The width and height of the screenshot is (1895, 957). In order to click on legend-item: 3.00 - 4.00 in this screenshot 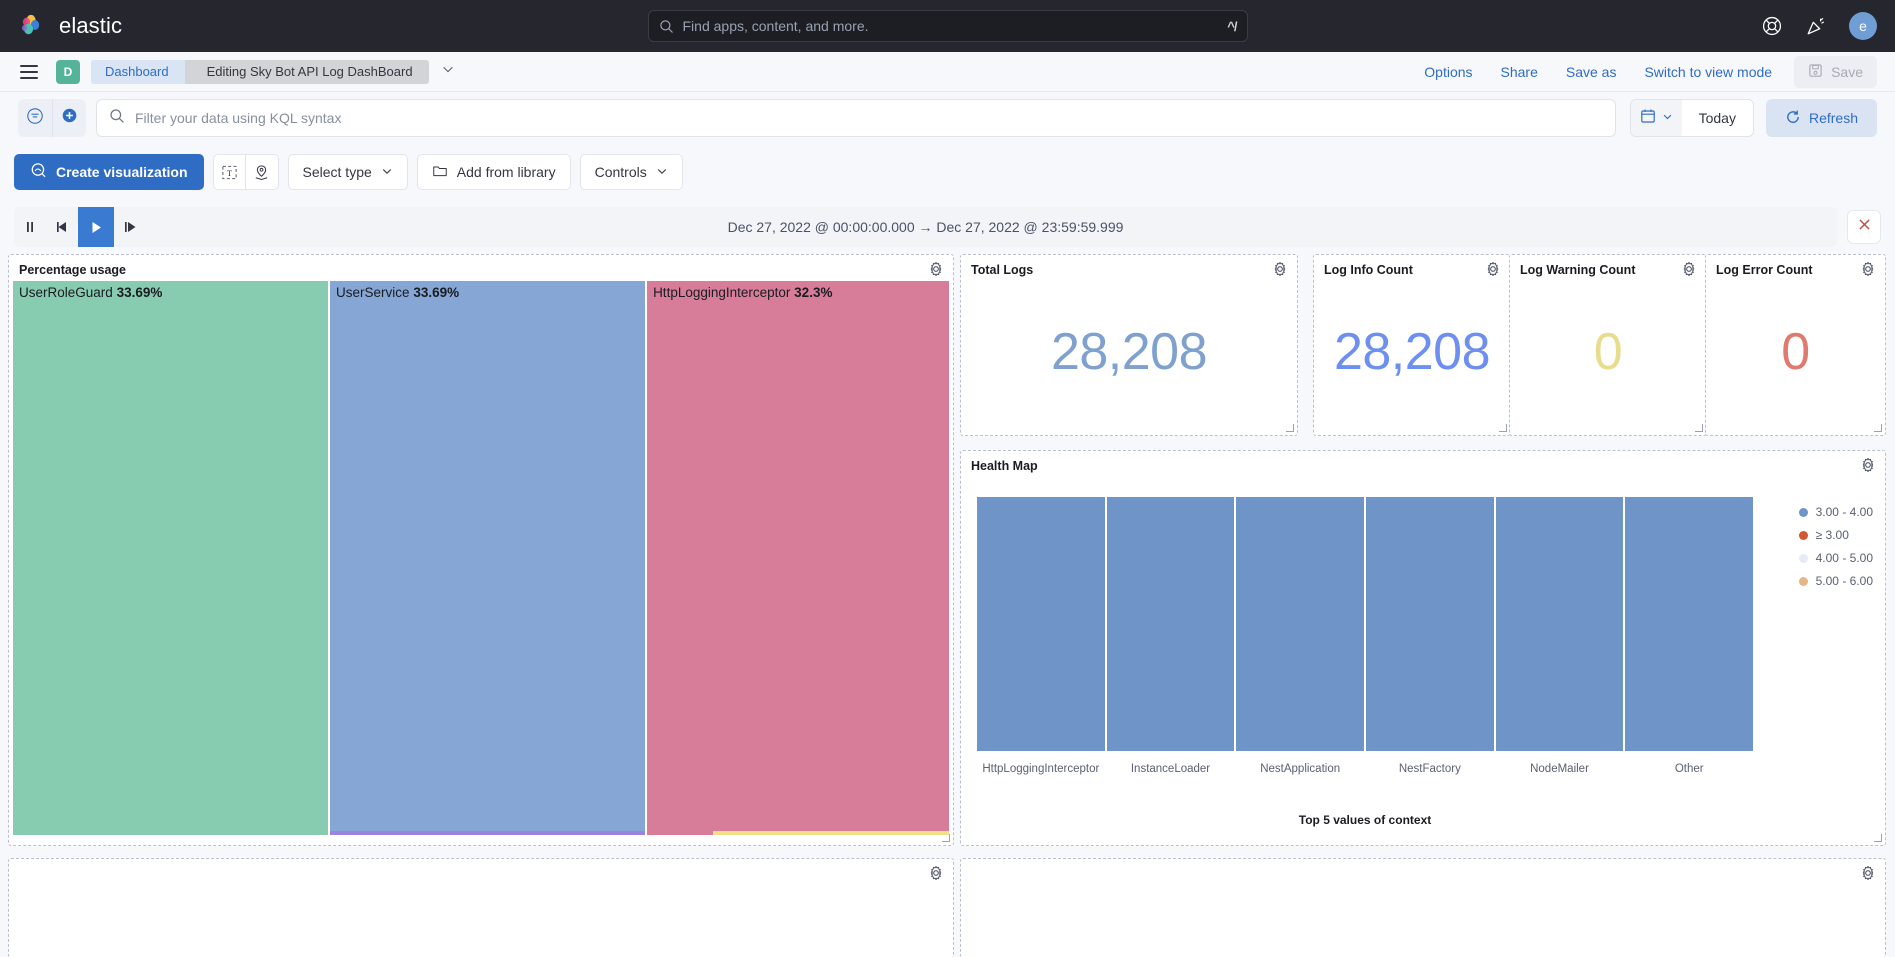, I will do `click(1835, 512)`.